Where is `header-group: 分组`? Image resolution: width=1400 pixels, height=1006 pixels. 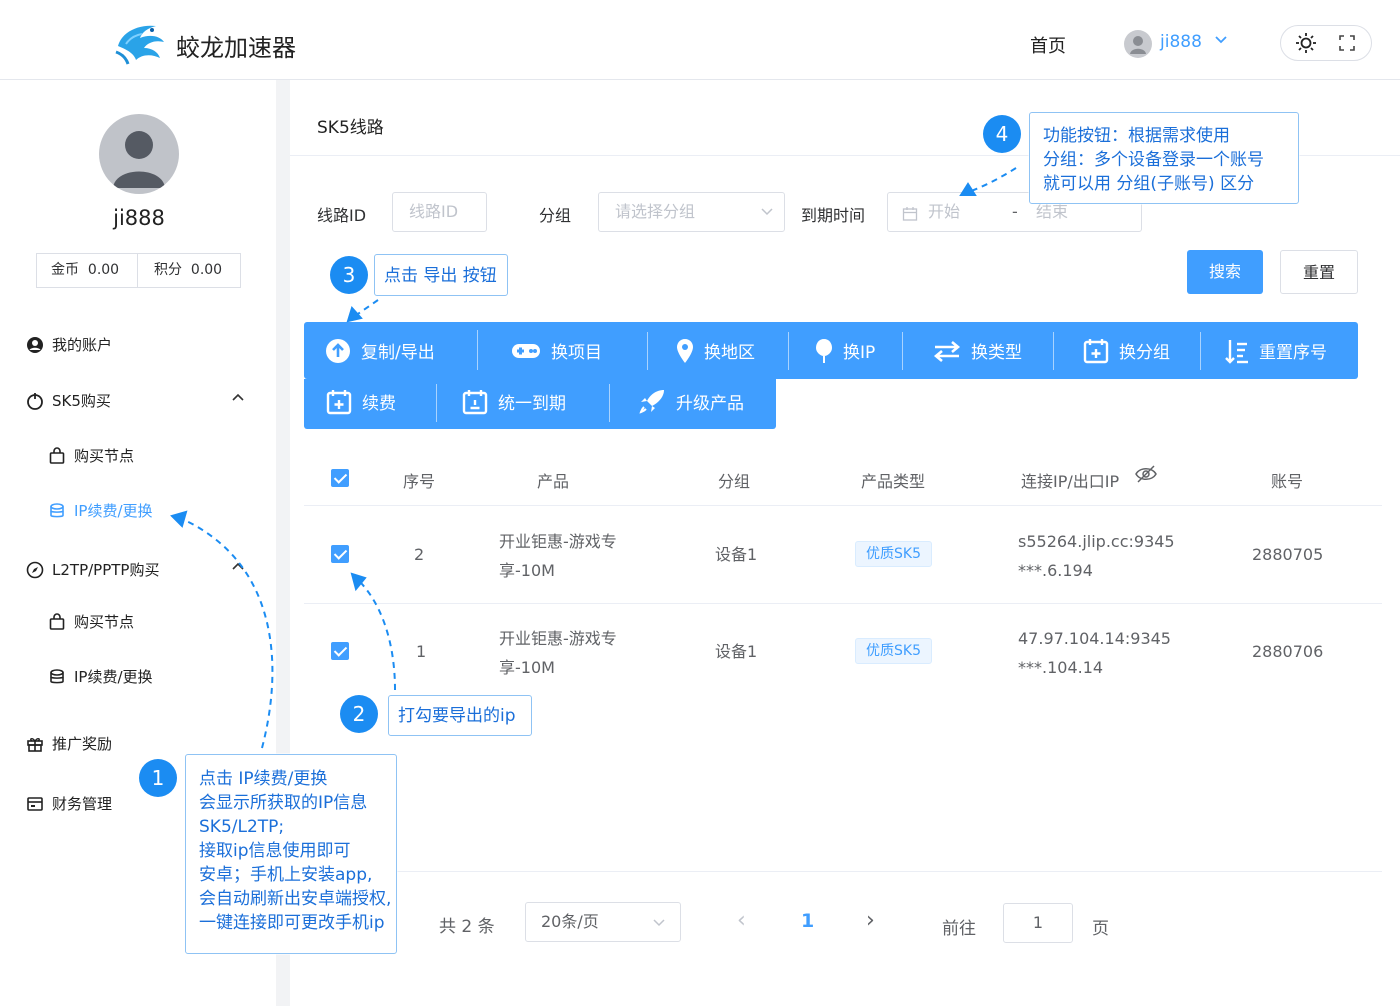 header-group: 分组 is located at coordinates (734, 480).